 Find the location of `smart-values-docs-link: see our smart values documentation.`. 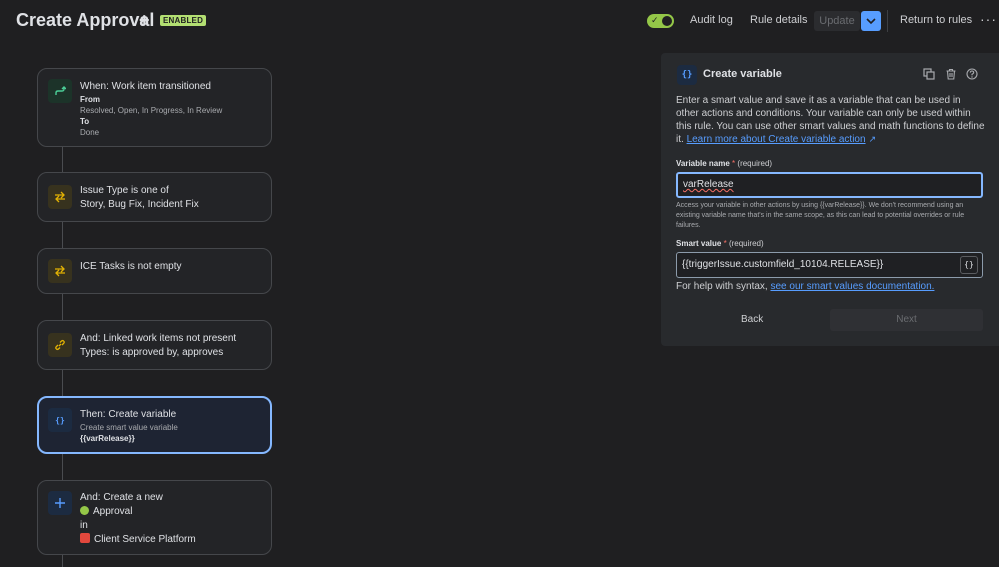

smart-values-docs-link: see our smart values documentation. is located at coordinates (852, 286).